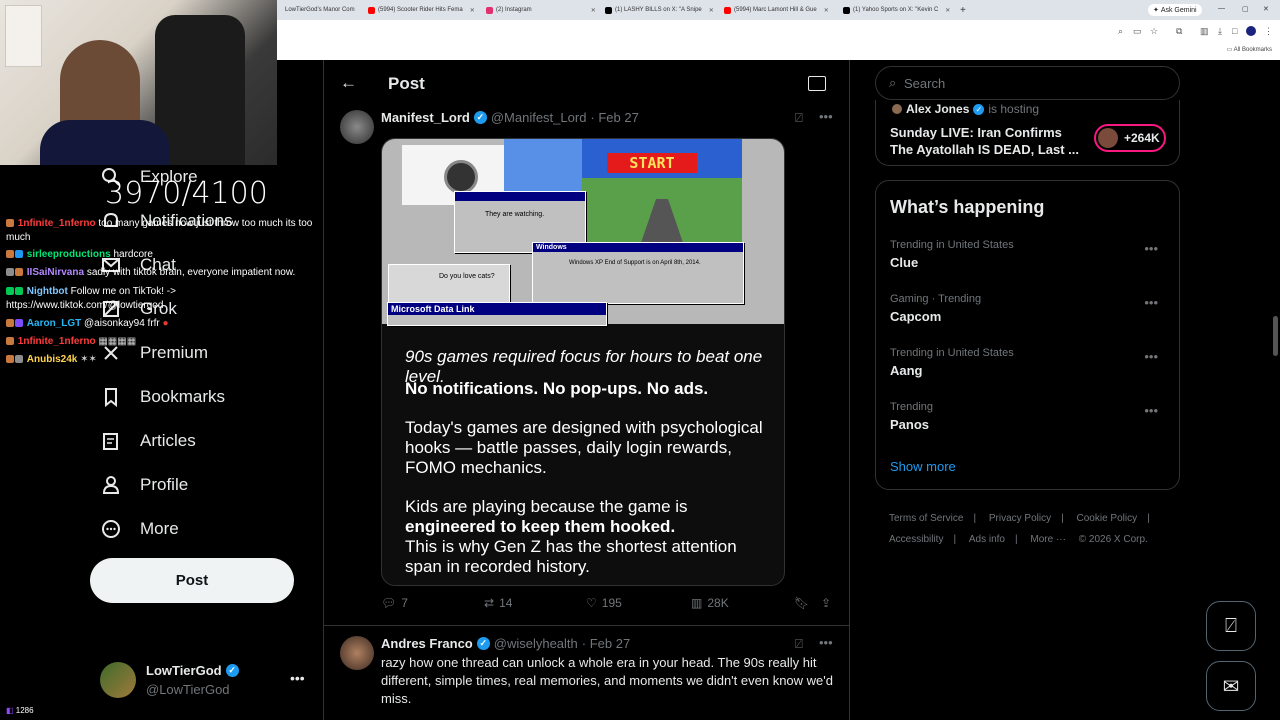 The height and width of the screenshot is (720, 1280). Describe the element at coordinates (1234, 31) in the screenshot. I see `new-tab-page-icon: □` at that location.